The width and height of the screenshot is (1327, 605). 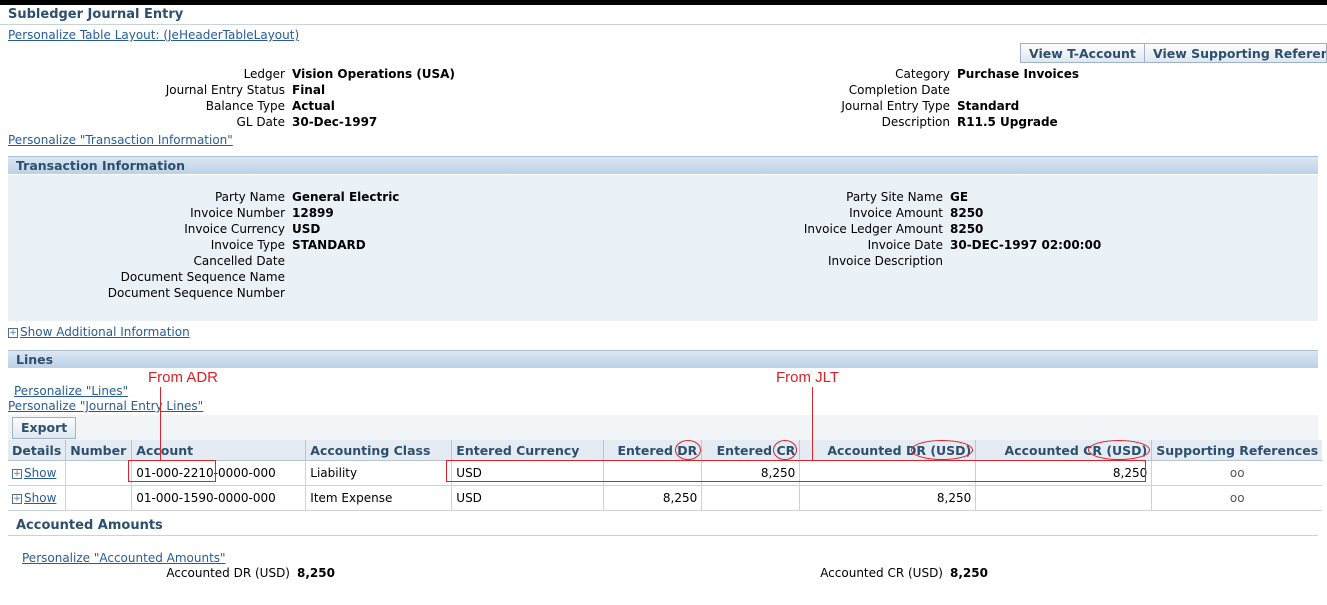 I want to click on balance-type-label: Balance Type, so click(x=245, y=106).